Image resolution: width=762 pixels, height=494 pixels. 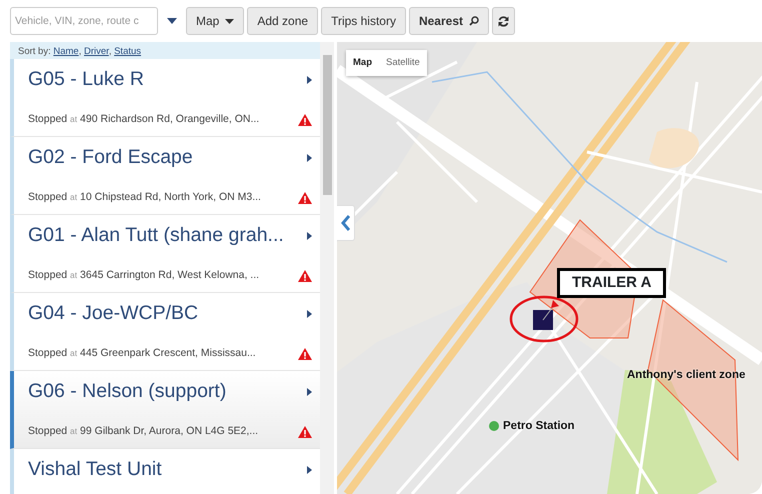 What do you see at coordinates (165, 471) in the screenshot?
I see `vehicle-list-item: Vishal Test Unit` at bounding box center [165, 471].